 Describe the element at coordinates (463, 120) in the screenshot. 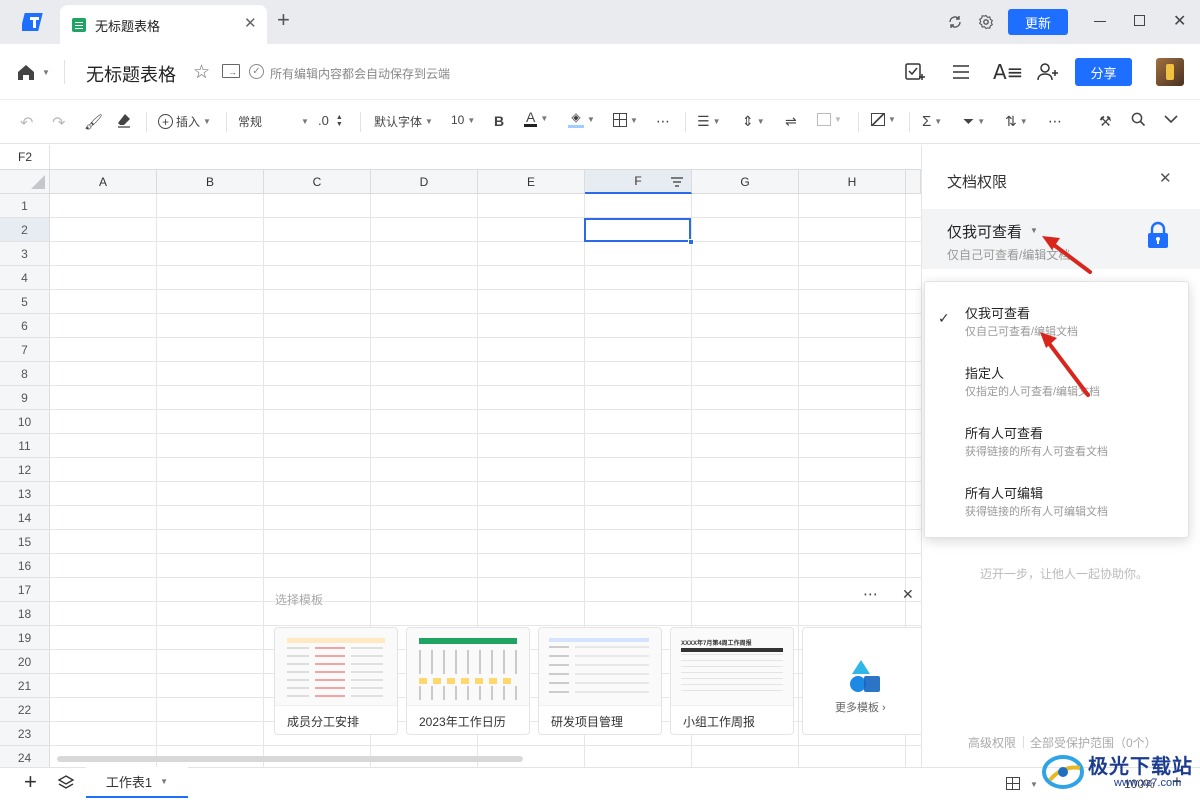

I see `font-size-select: 10 ▼` at that location.